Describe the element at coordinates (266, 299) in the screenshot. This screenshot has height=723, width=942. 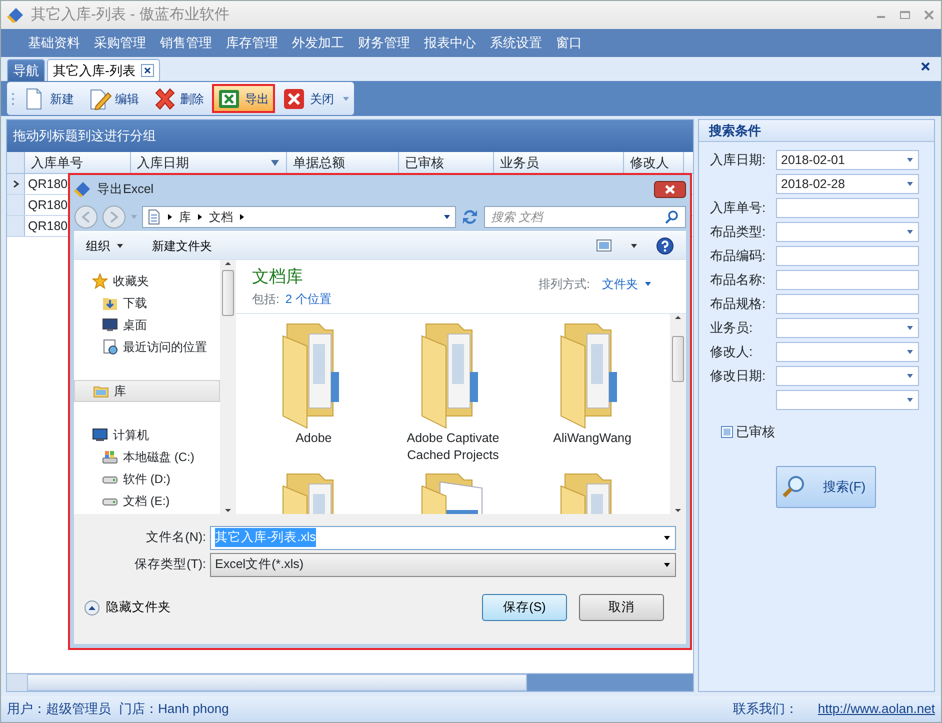
I see `includes-label: 包括:` at that location.